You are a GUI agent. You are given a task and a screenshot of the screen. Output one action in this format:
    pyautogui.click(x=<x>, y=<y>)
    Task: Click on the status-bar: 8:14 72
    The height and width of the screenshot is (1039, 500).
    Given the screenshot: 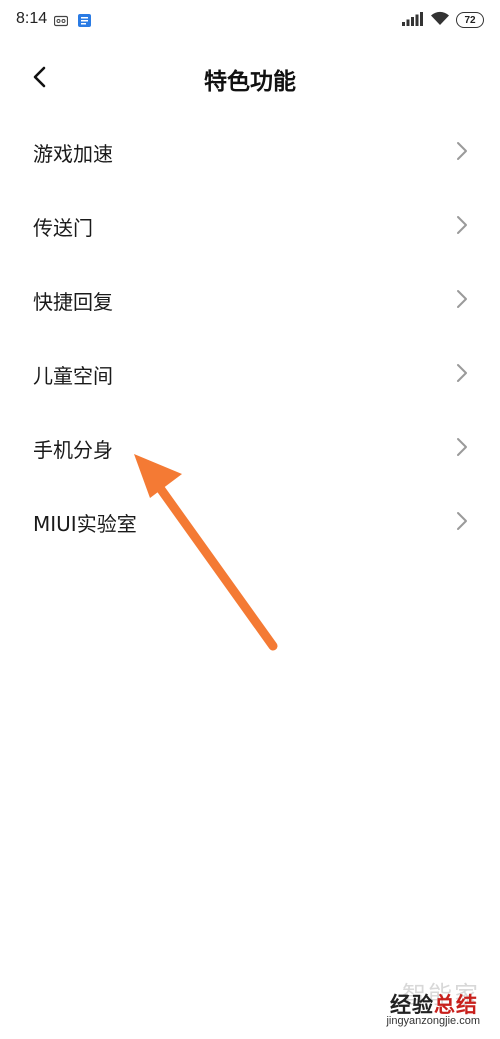 What is the action you would take?
    pyautogui.click(x=250, y=22)
    